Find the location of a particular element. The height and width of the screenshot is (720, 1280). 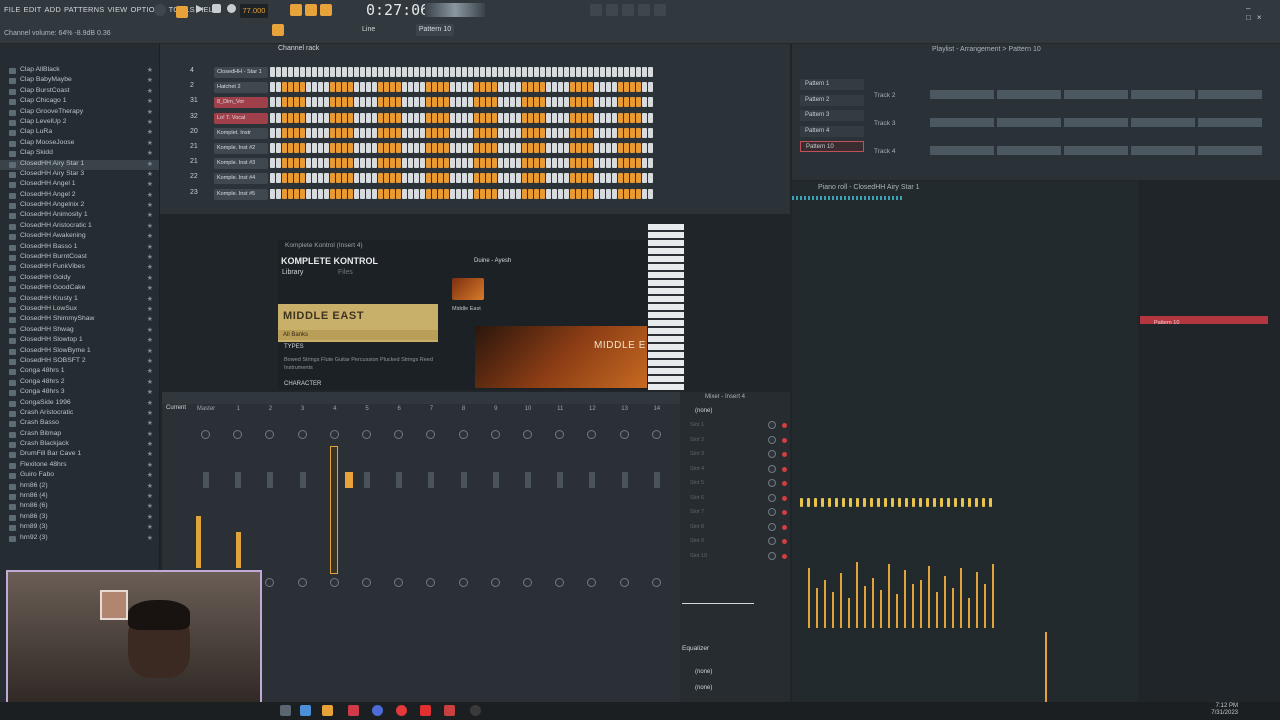

effect-slot: Slot 5 is located at coordinates (697, 483).